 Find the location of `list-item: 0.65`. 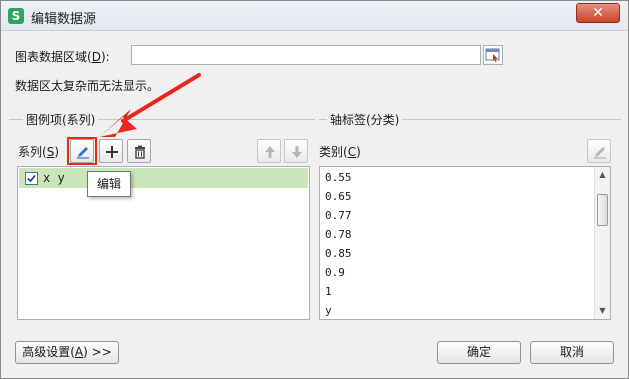

list-item: 0.65 is located at coordinates (338, 196).